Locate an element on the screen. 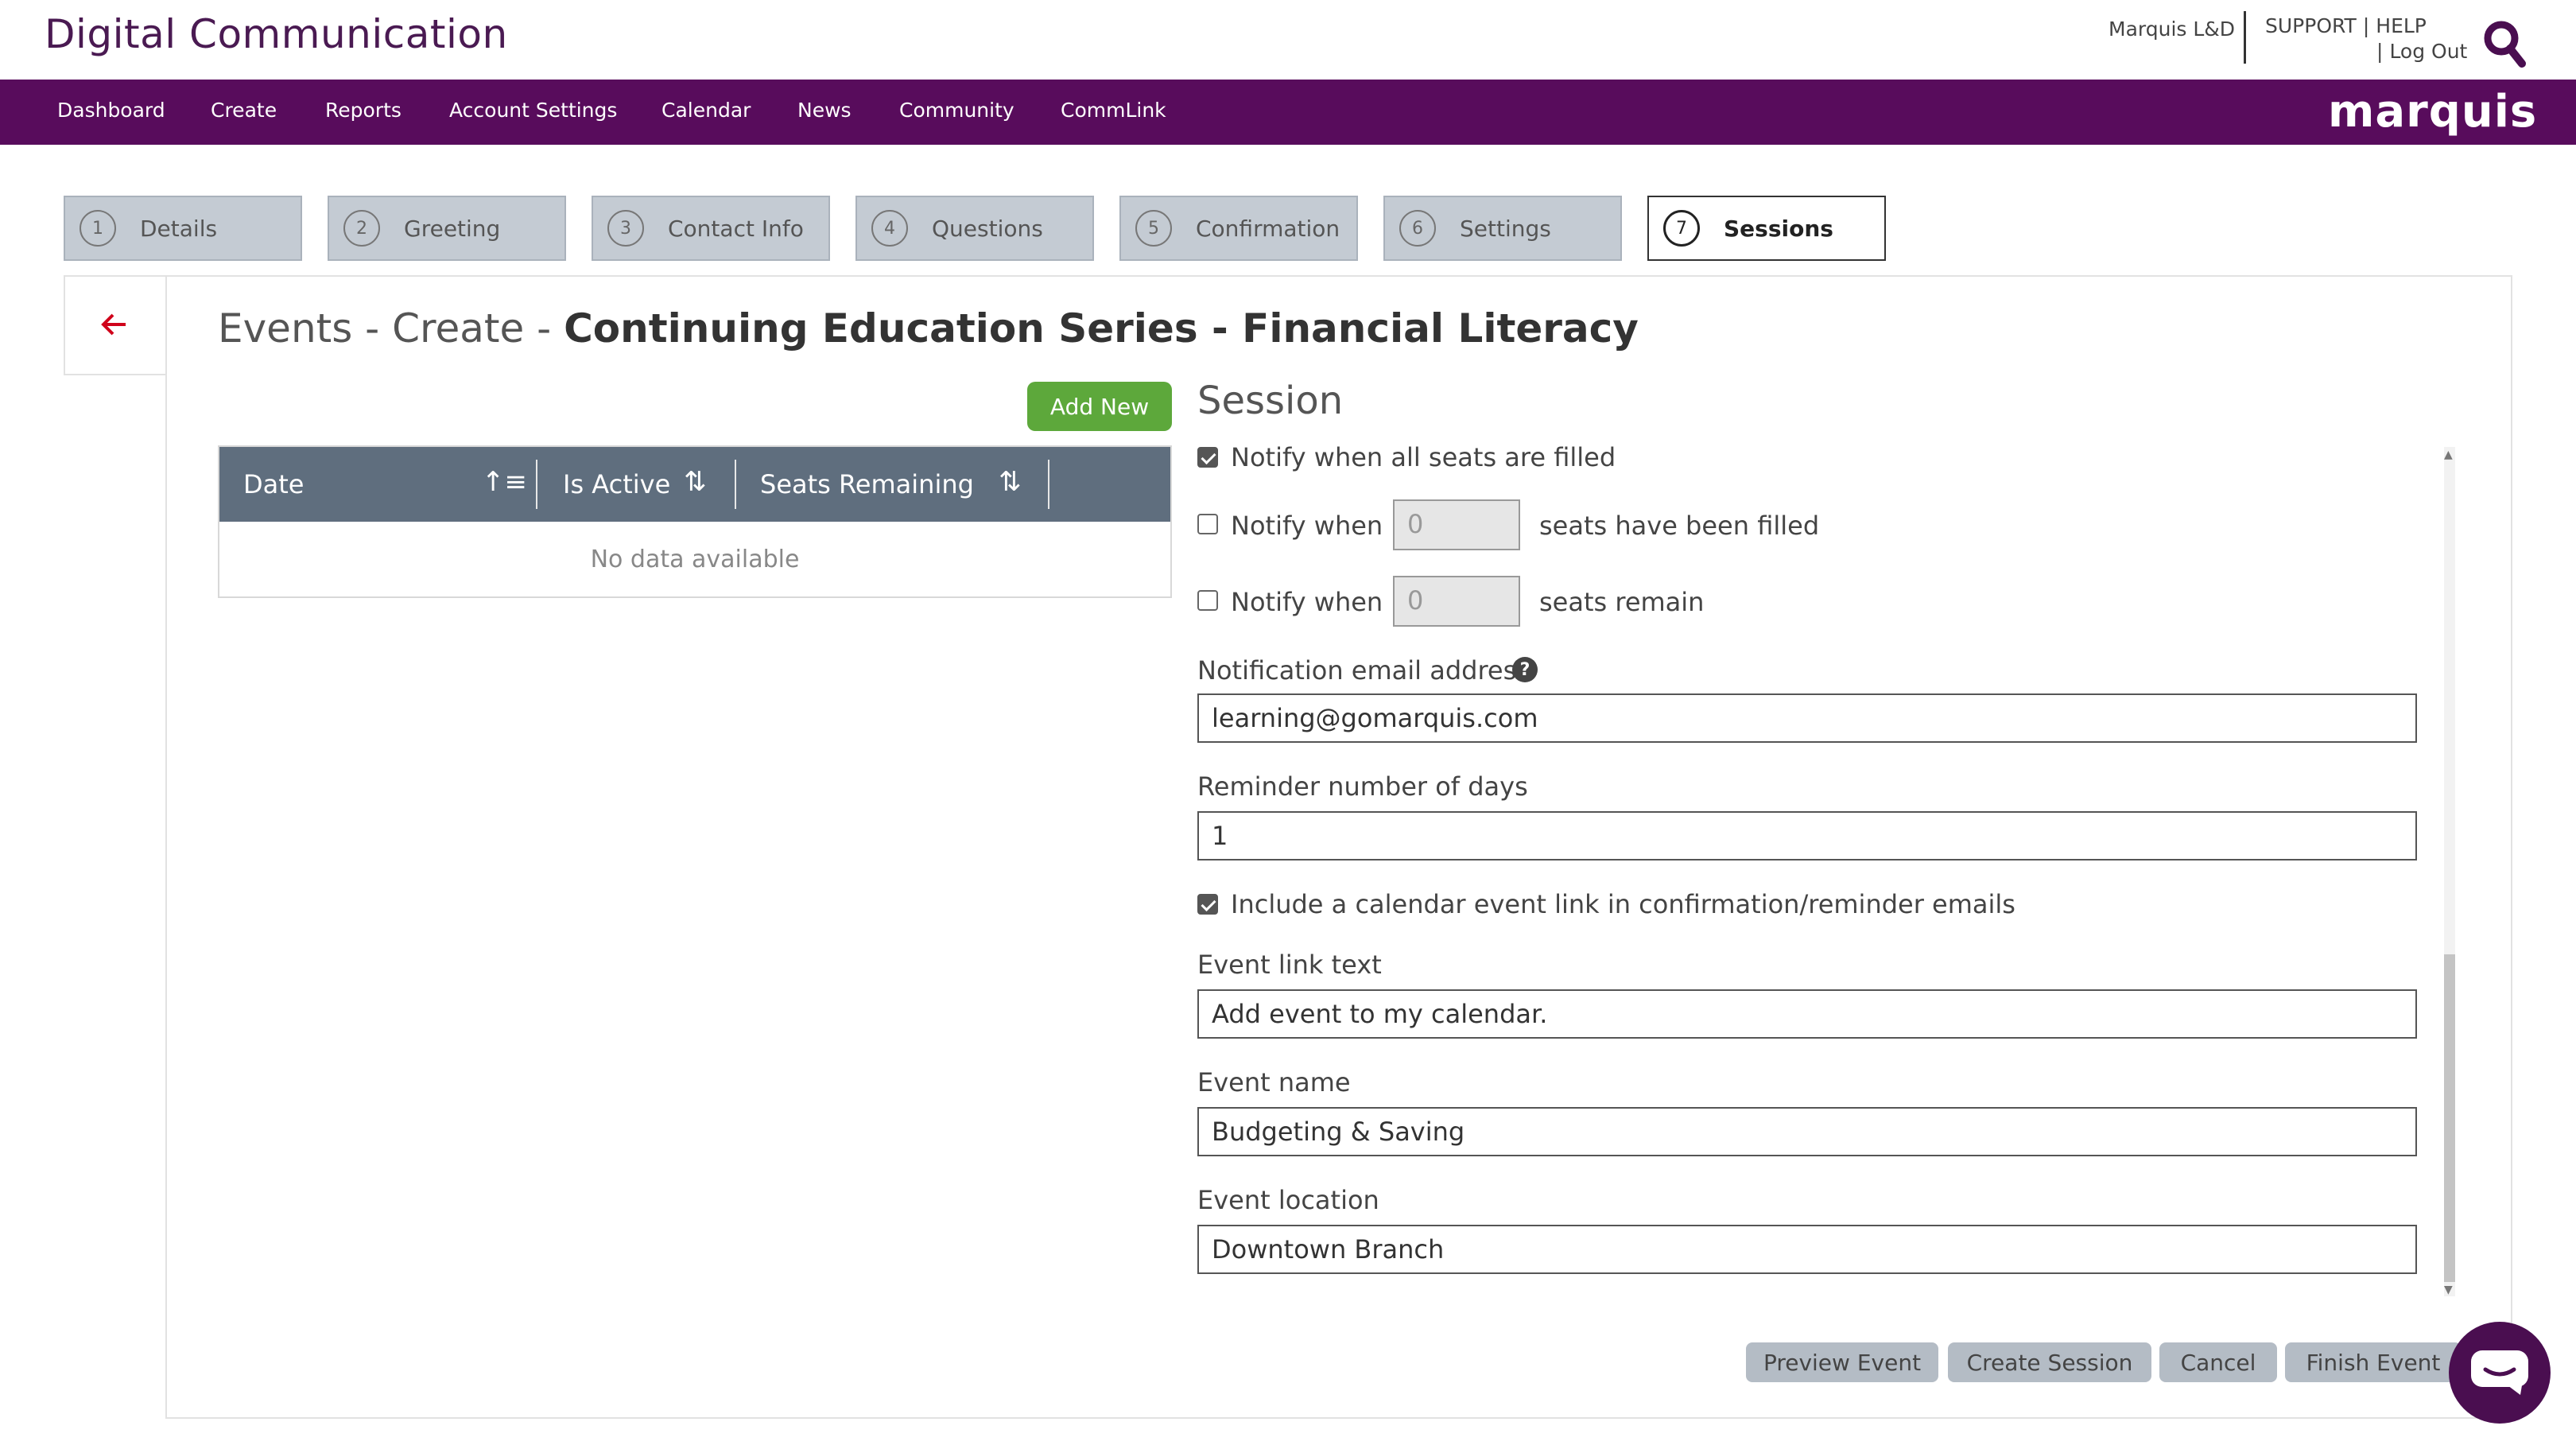 Image resolution: width=2576 pixels, height=1449 pixels. step-greeting: 2 Greeting is located at coordinates (447, 228).